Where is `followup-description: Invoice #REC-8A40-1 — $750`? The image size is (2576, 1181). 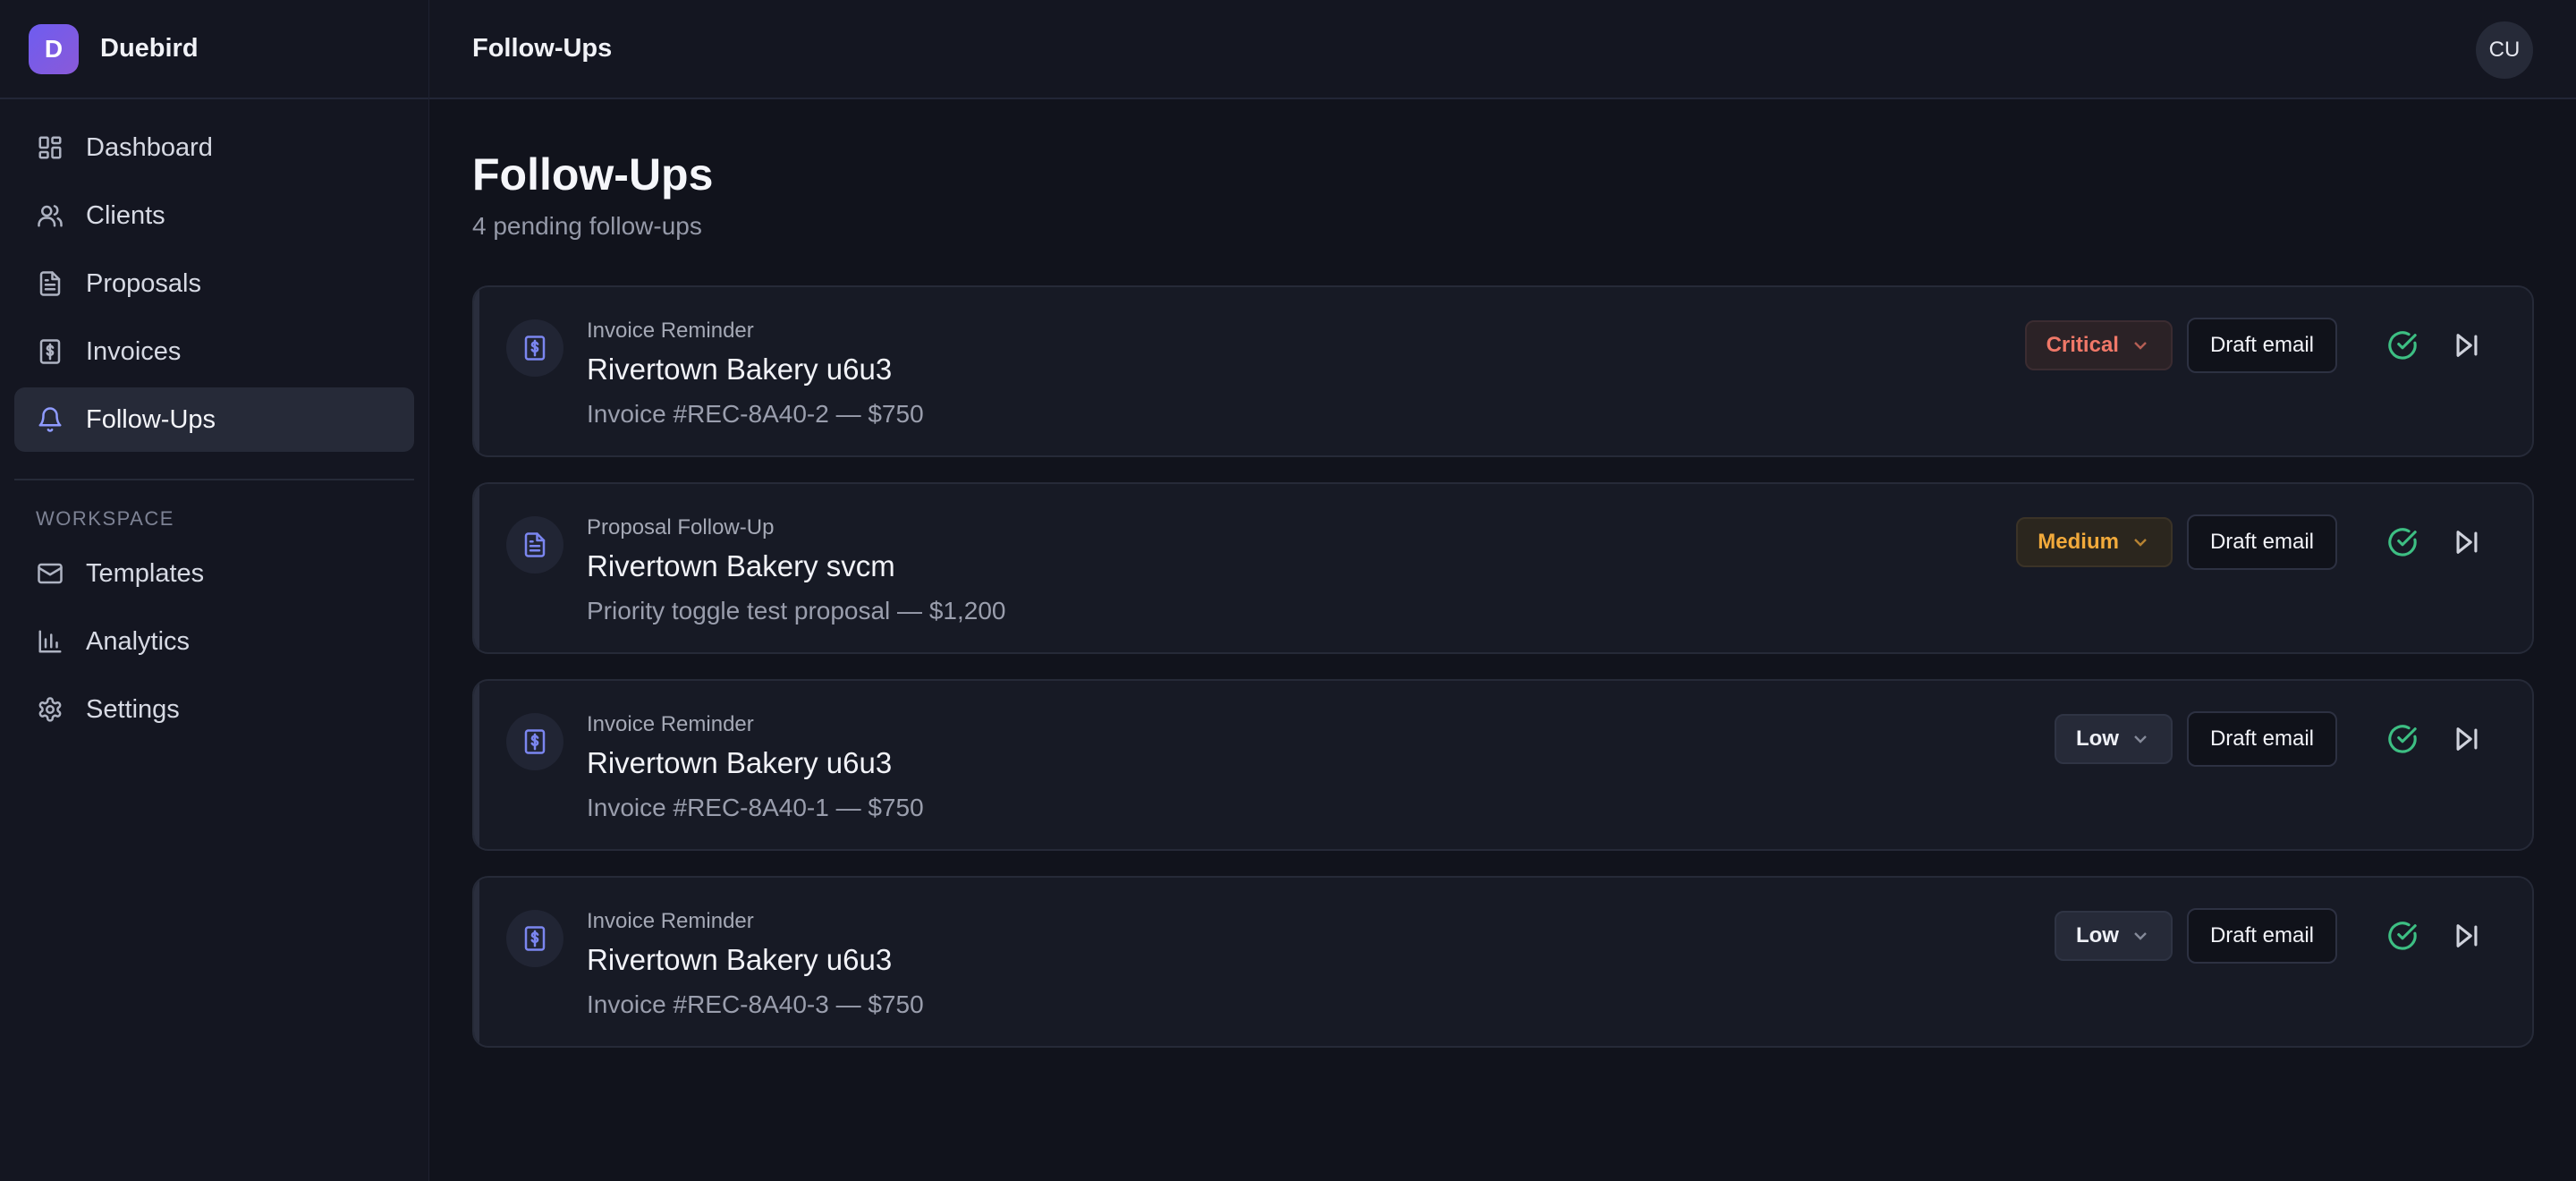 followup-description: Invoice #REC-8A40-1 — $750 is located at coordinates (755, 807).